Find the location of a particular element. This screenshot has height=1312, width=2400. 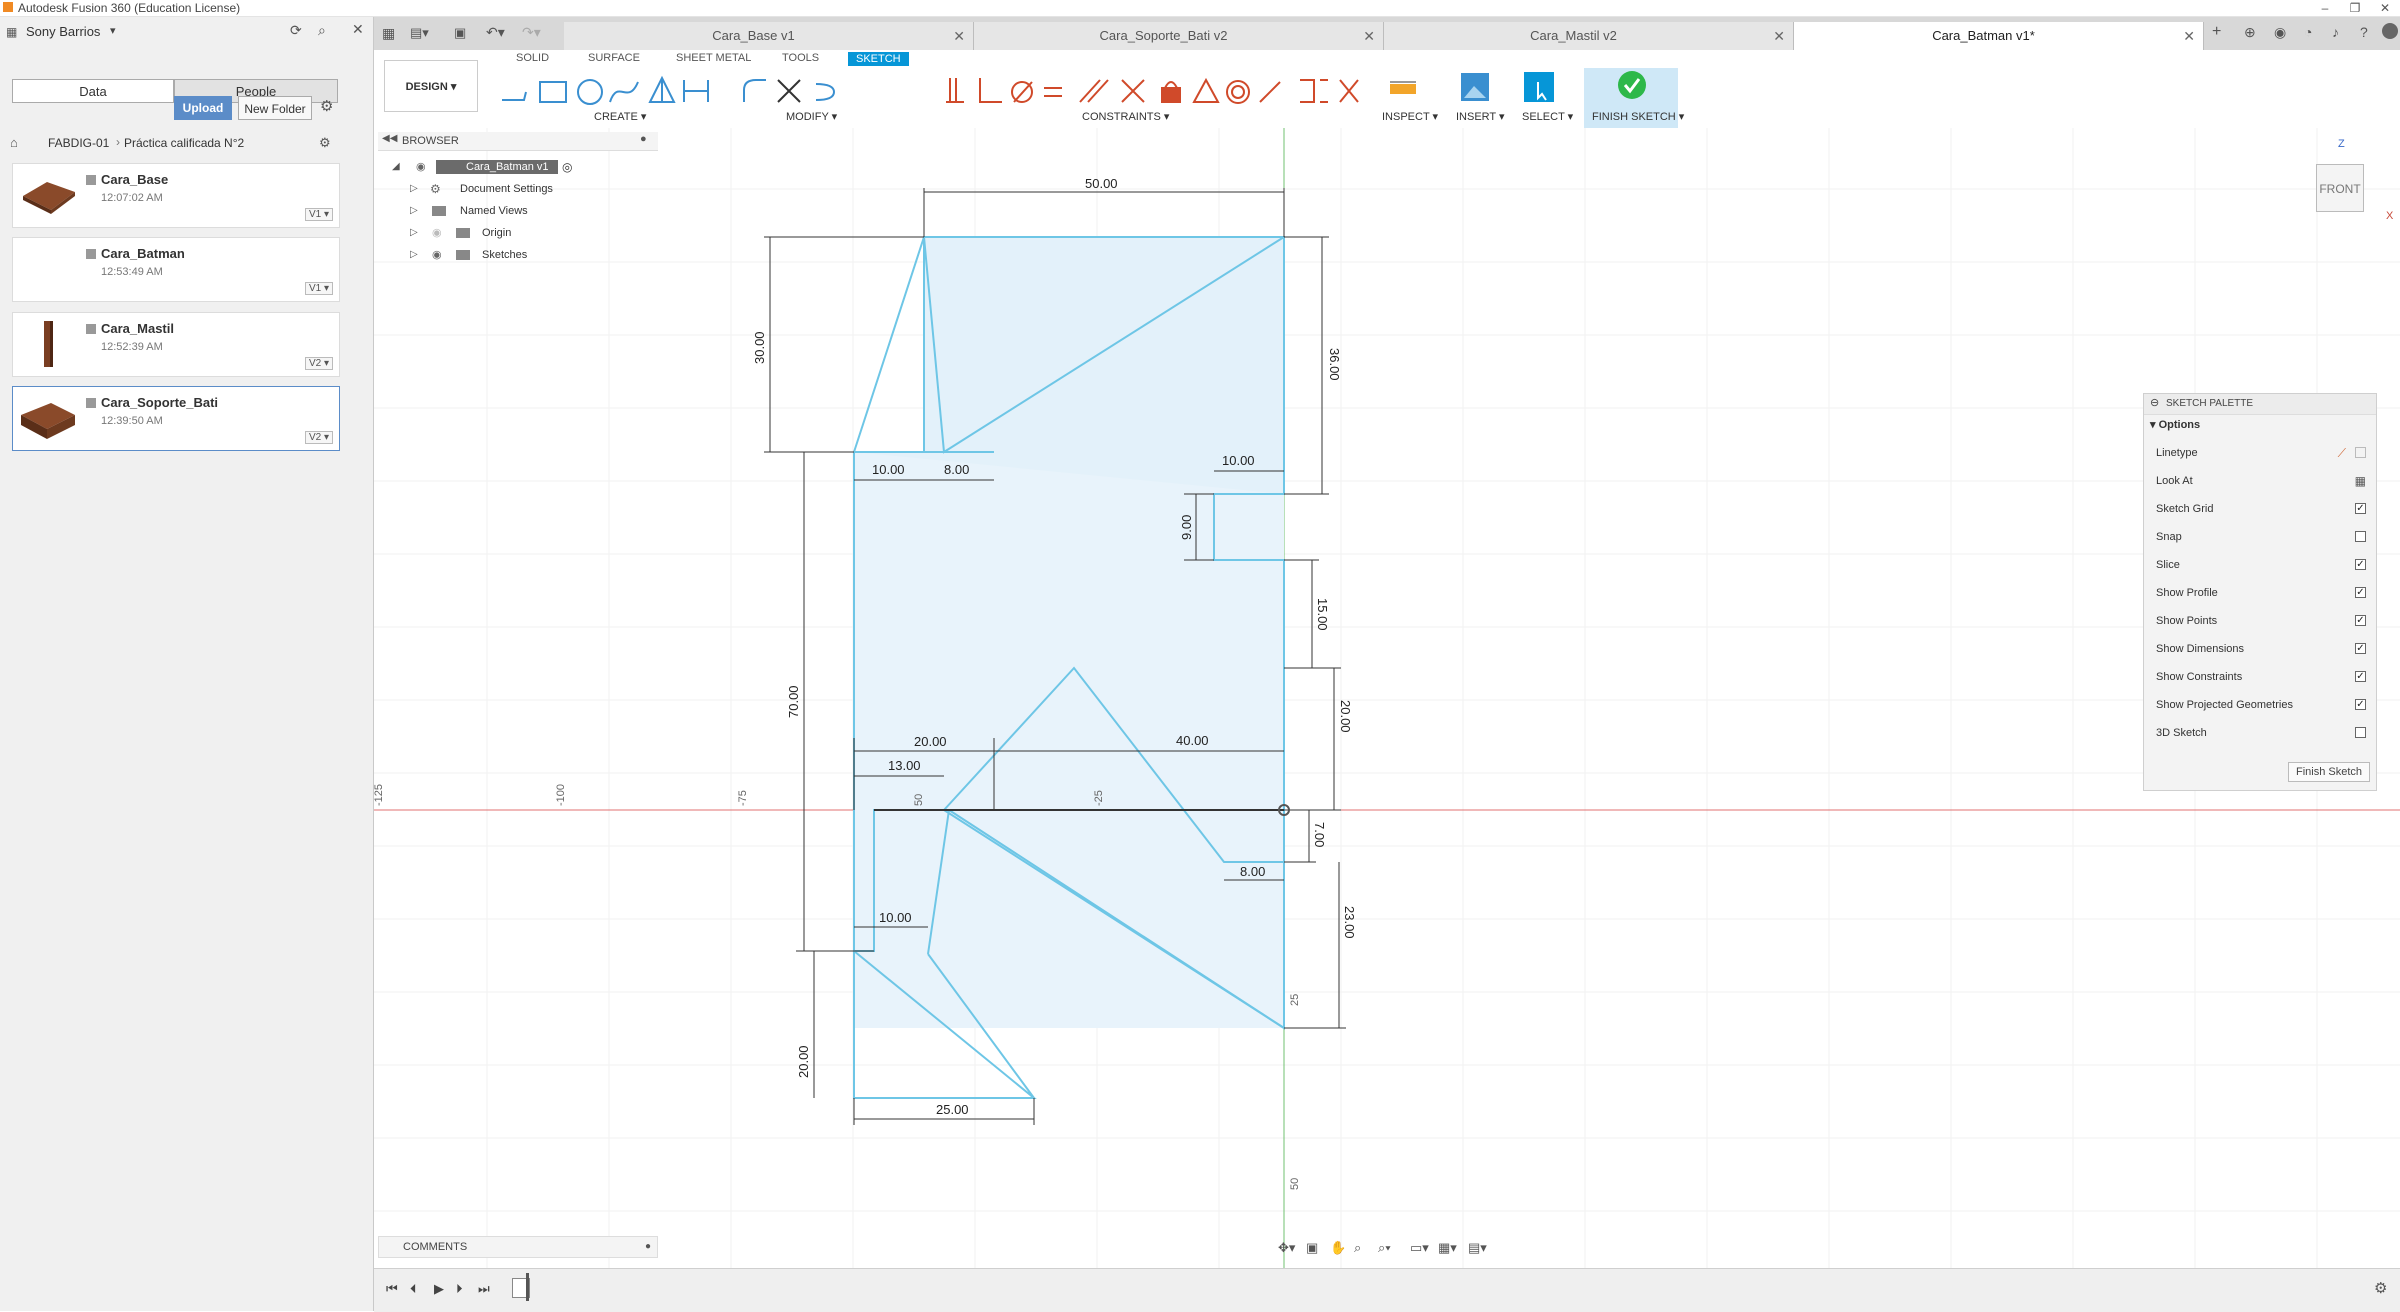

new-folder-button: New Folder is located at coordinates (275, 108).